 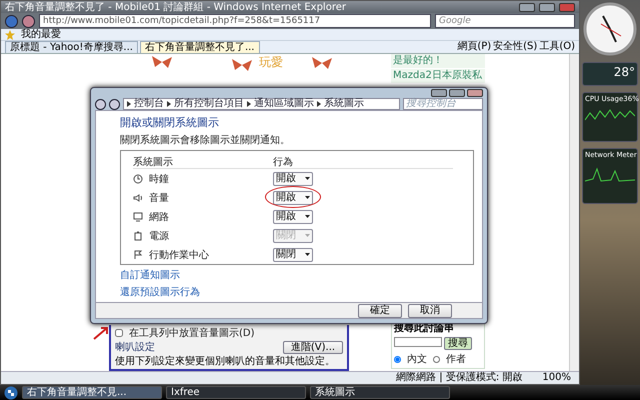 What do you see at coordinates (138, 179) in the screenshot?
I see `clock-icon` at bounding box center [138, 179].